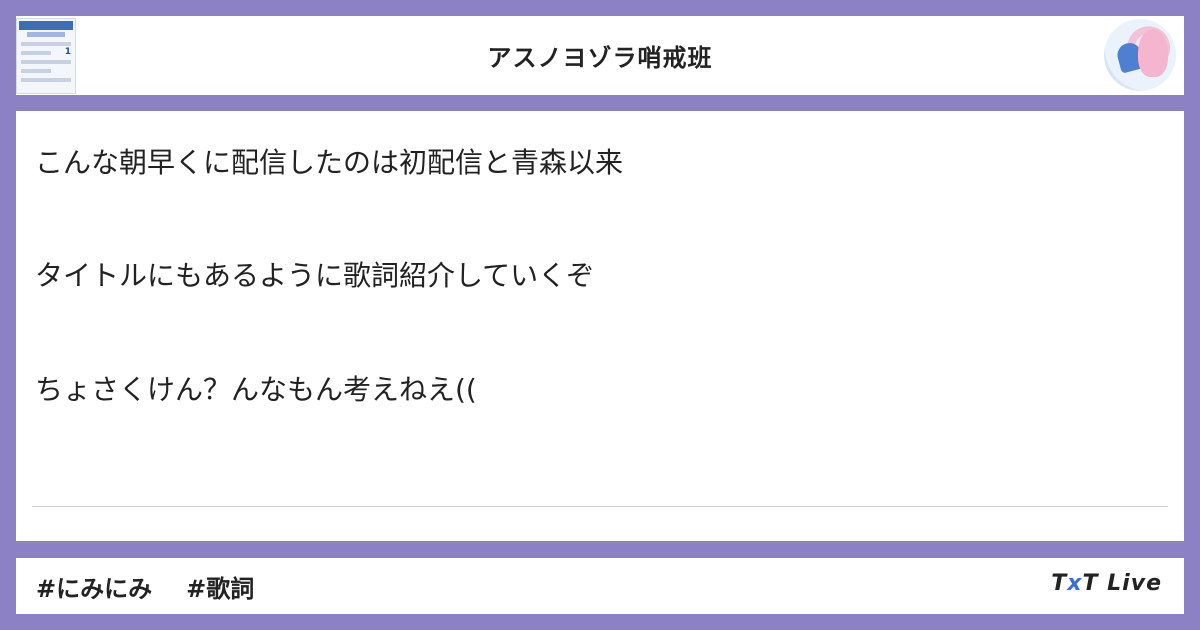 The height and width of the screenshot is (630, 1200). I want to click on page-title: アスノヨゾラ哨戒班, so click(600, 58).